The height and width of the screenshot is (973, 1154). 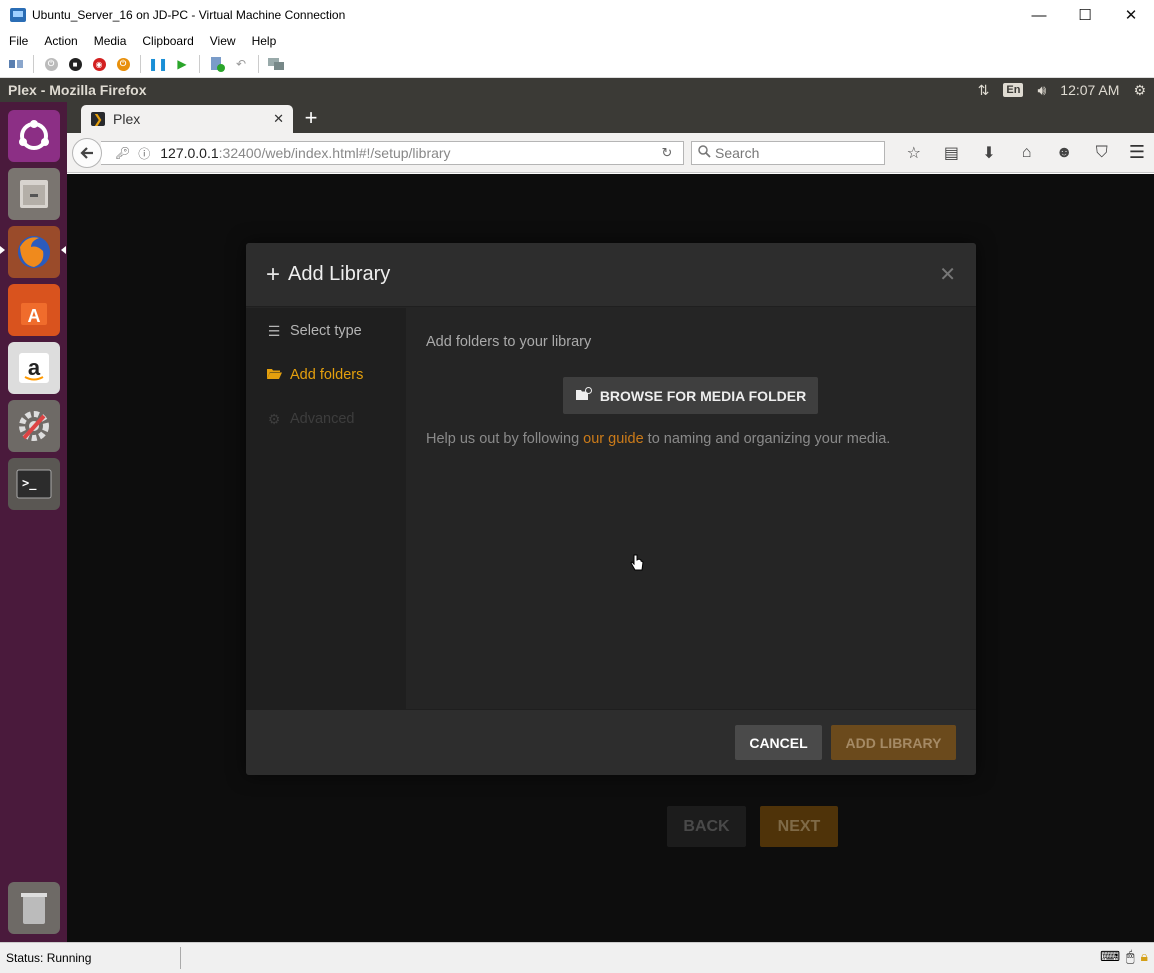 What do you see at coordinates (1137, 153) in the screenshot?
I see `hamburger-menu-icon: ☰` at bounding box center [1137, 153].